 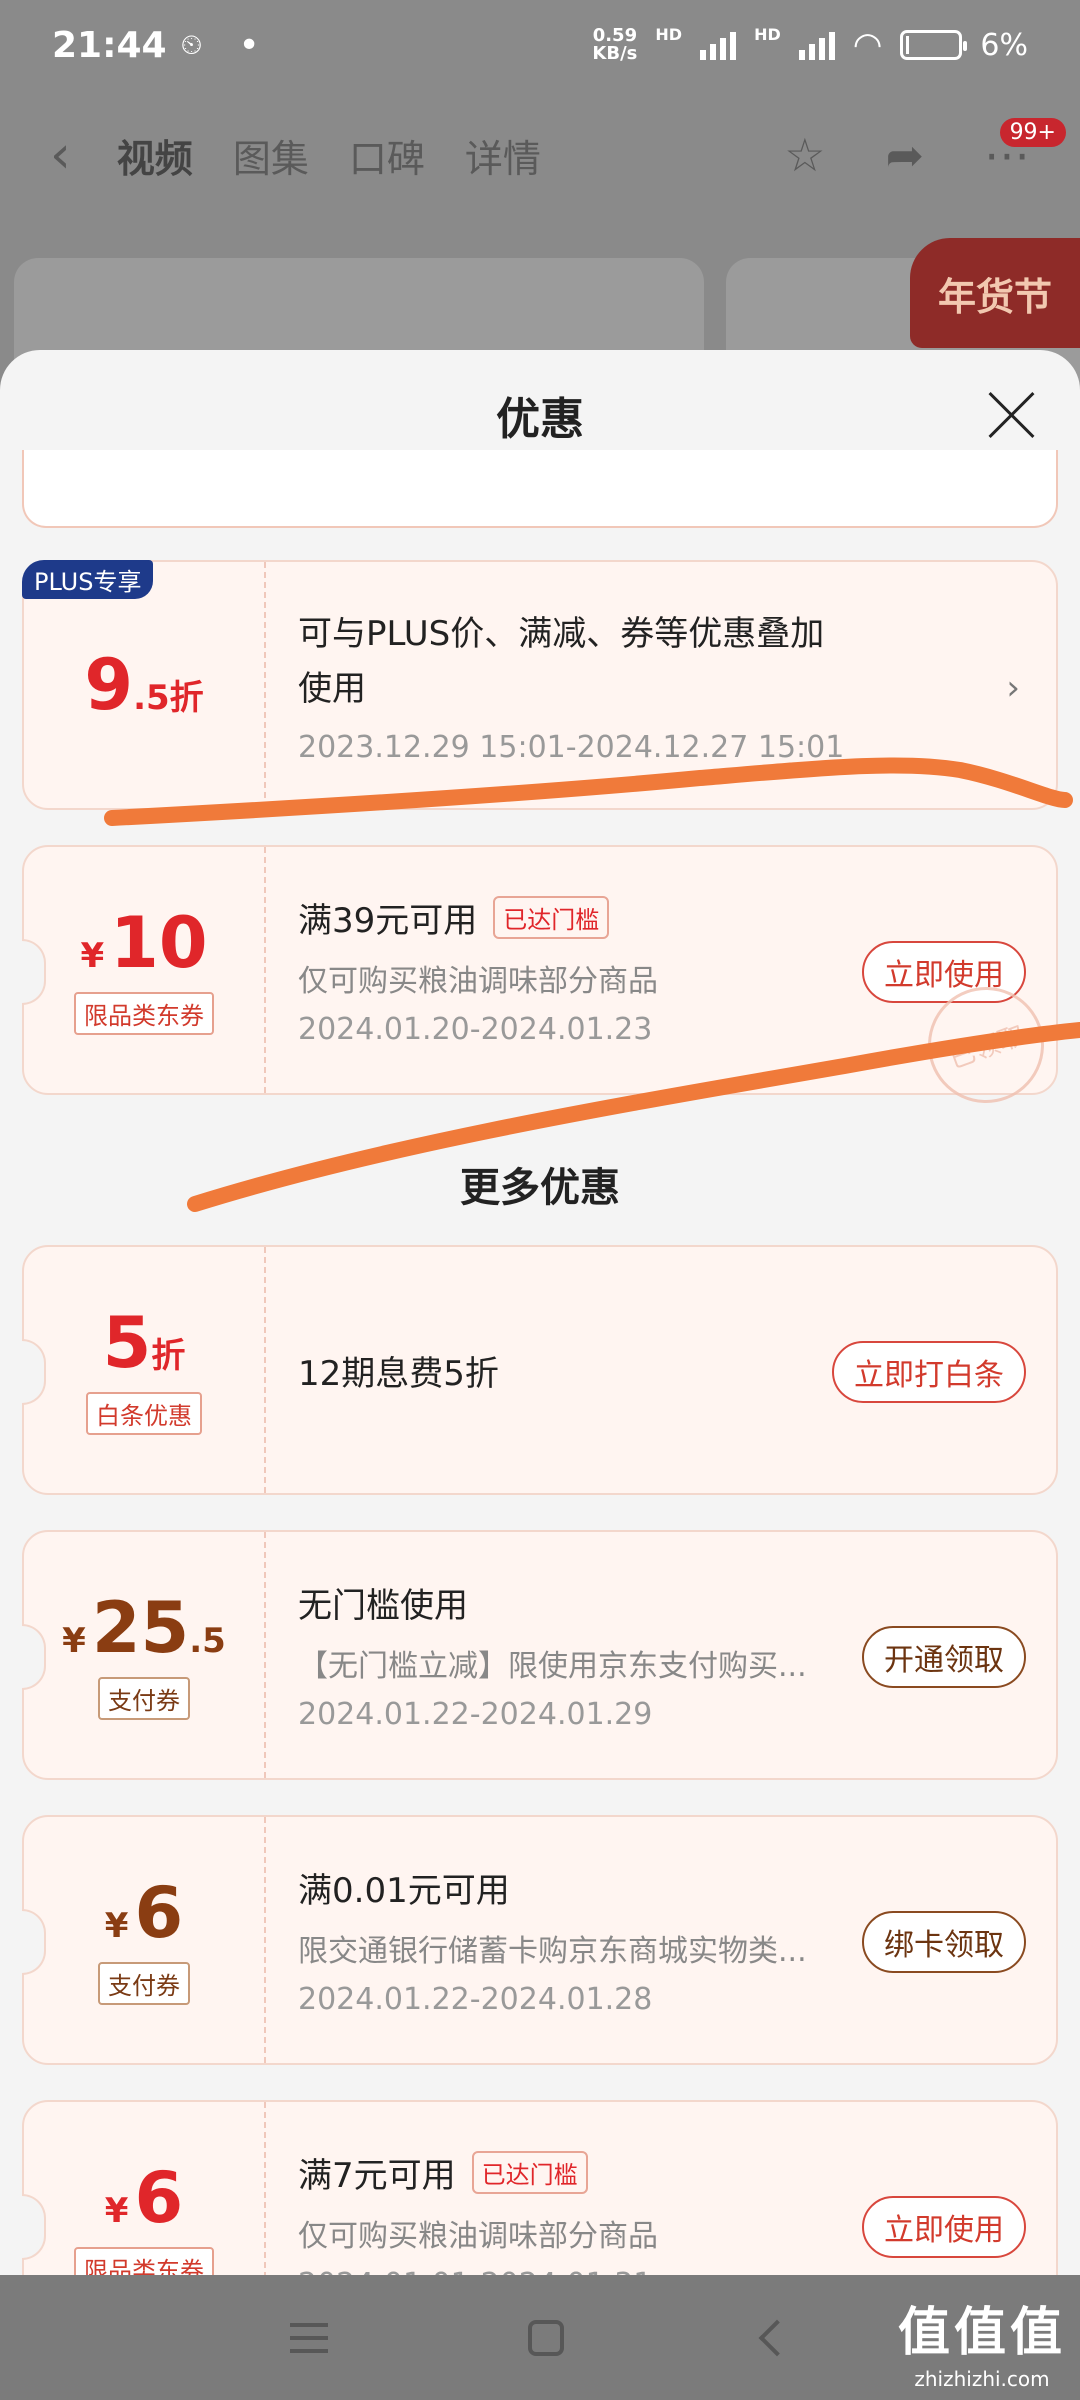 What do you see at coordinates (332, 688) in the screenshot?
I see `coupon-title-line2: 使用` at bounding box center [332, 688].